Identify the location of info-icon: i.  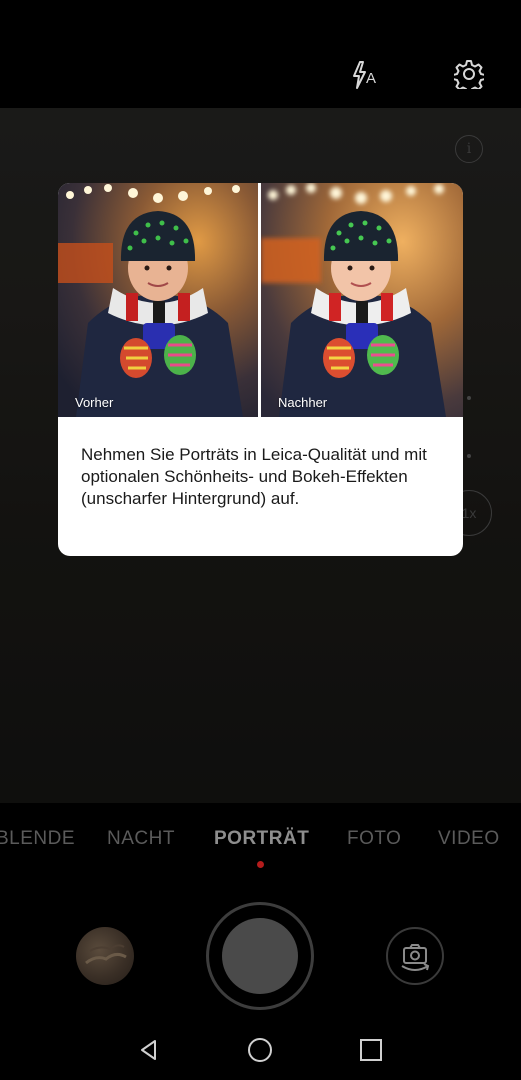
(469, 149).